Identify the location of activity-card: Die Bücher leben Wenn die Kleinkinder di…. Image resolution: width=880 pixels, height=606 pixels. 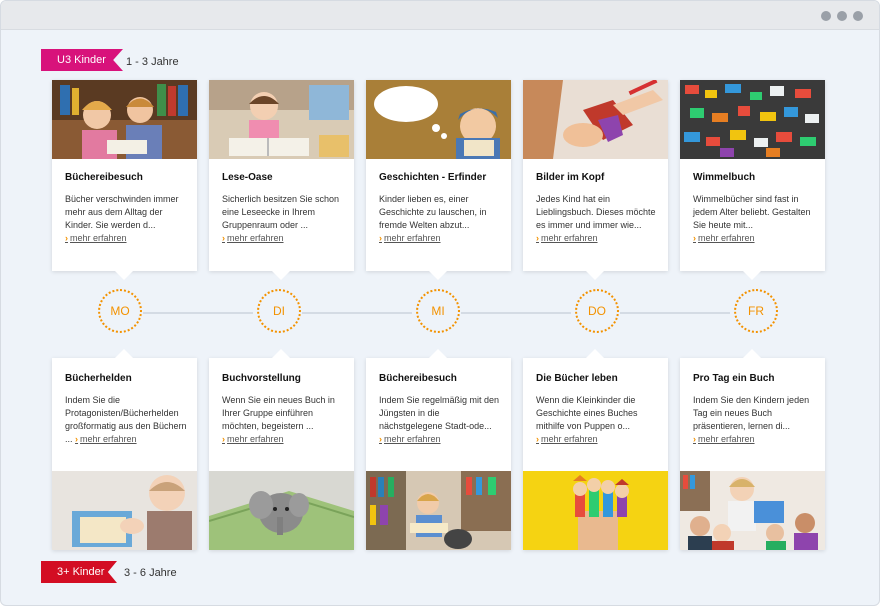
(595, 449).